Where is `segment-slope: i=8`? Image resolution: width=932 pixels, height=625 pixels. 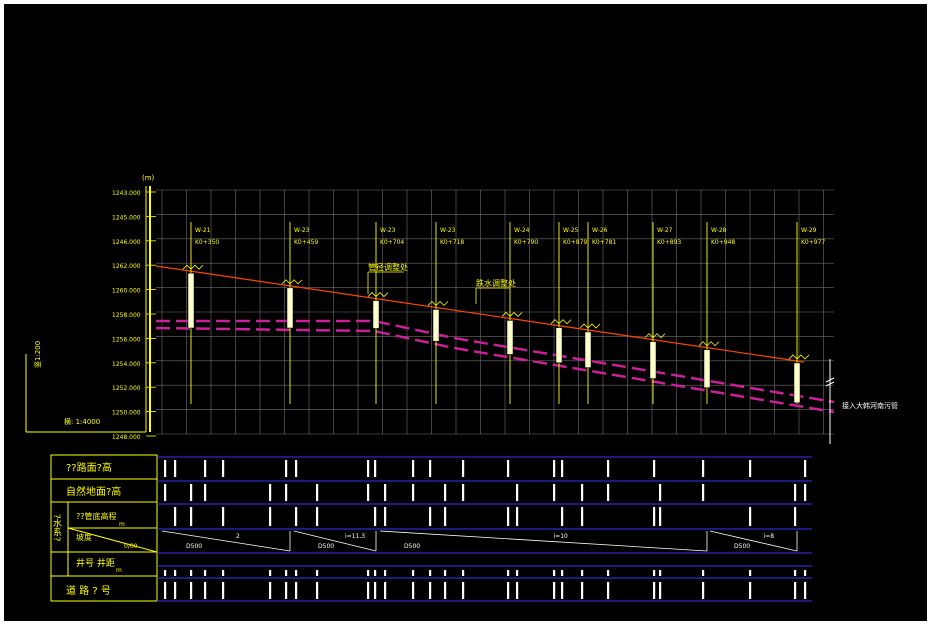 segment-slope: i=8 is located at coordinates (769, 536).